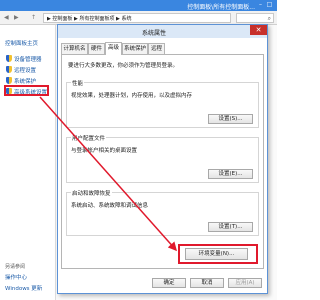  I want to click on sidebar-home-link: 控制面板主页, so click(21, 43).